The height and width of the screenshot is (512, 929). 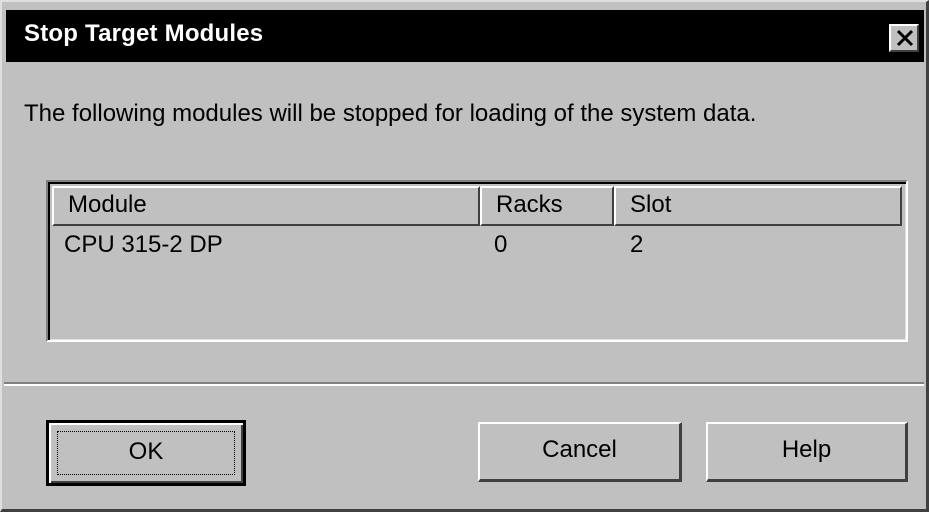 I want to click on list-header: Module Racks Slot, so click(x=477, y=206).